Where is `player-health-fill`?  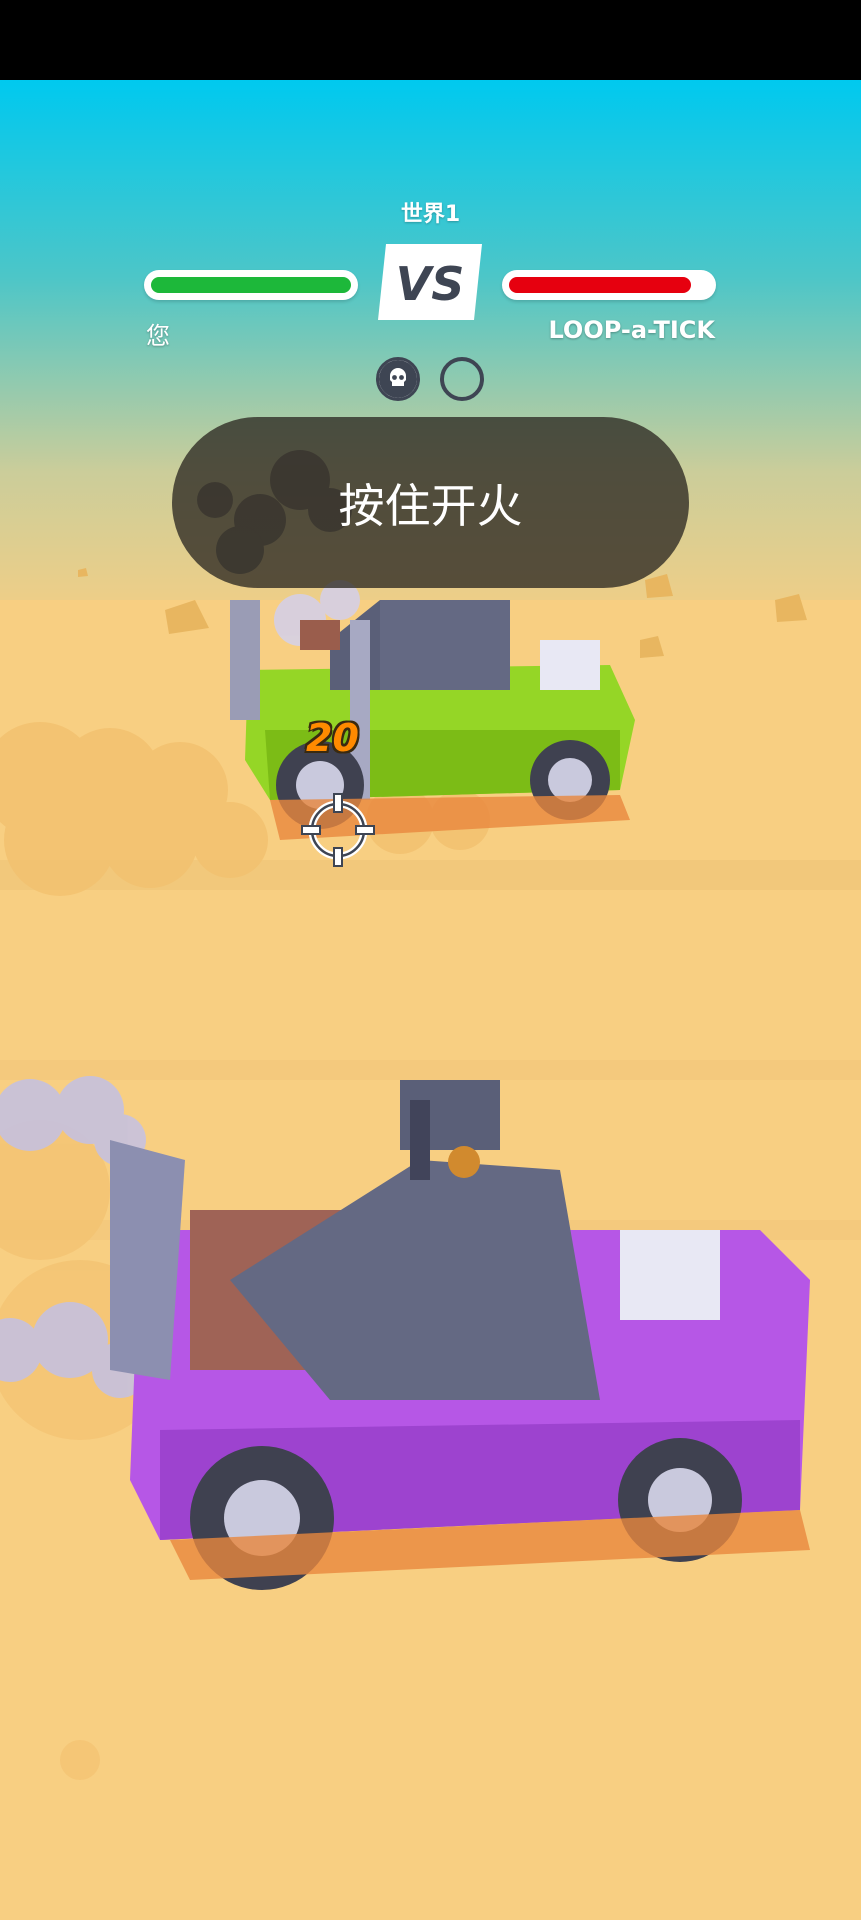
player-health-fill is located at coordinates (251, 285).